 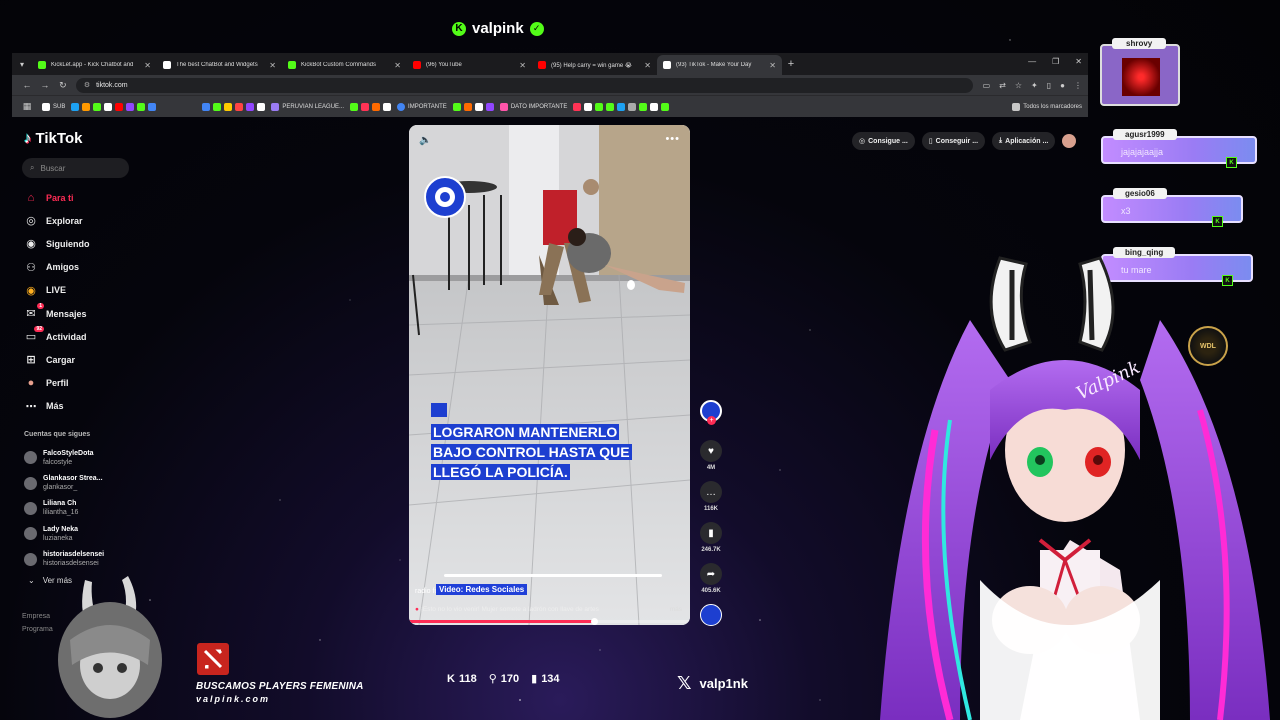 What do you see at coordinates (711, 574) in the screenshot?
I see `share-icon: ➦` at bounding box center [711, 574].